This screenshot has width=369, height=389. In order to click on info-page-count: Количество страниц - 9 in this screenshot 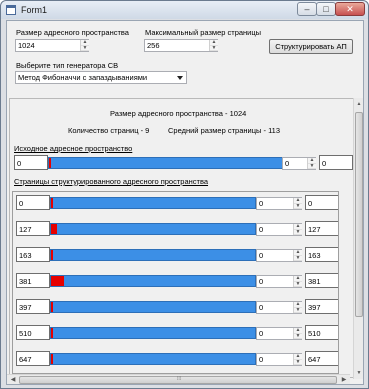, I will do `click(109, 130)`.